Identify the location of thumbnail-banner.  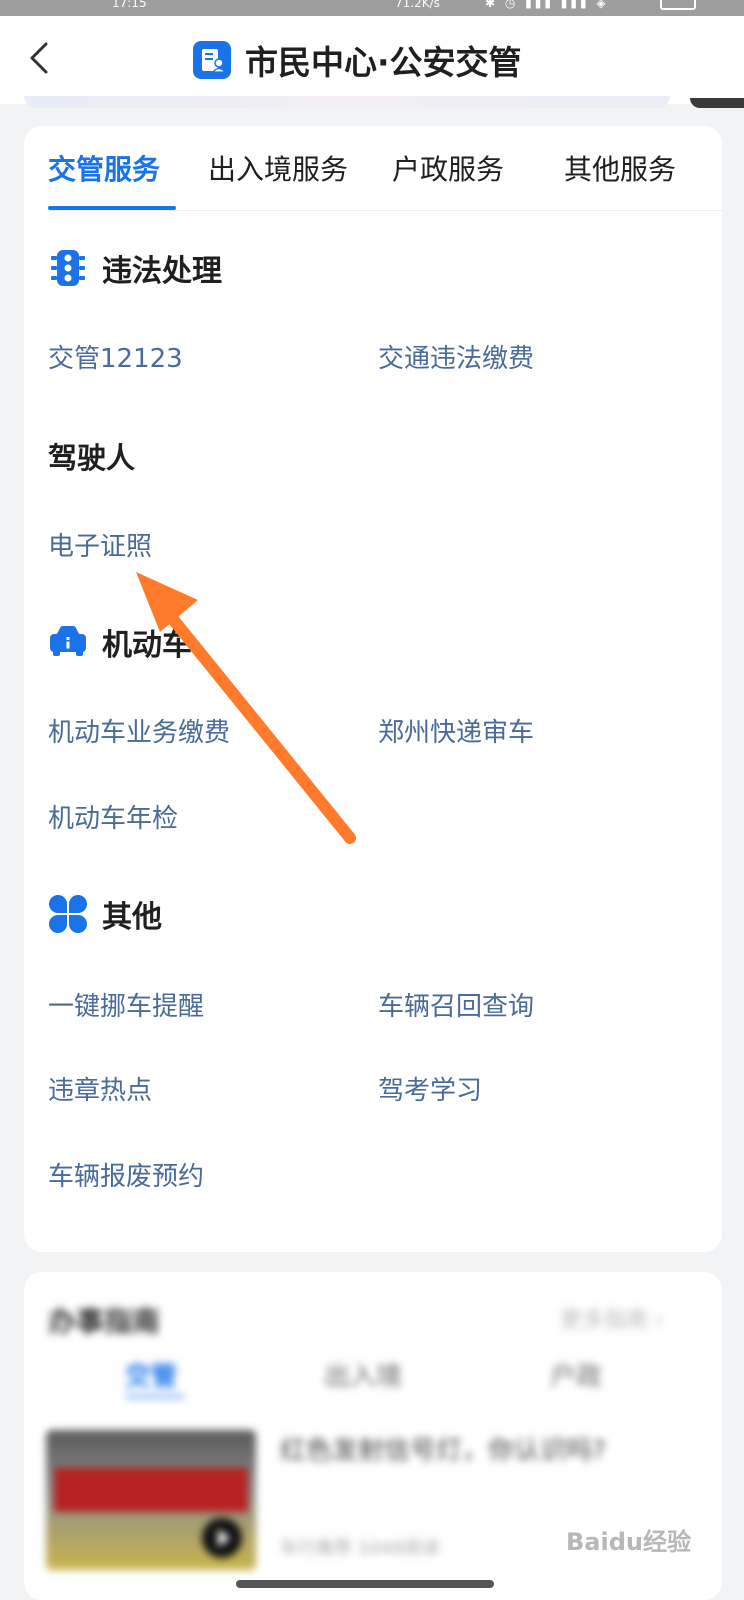
(151, 1490).